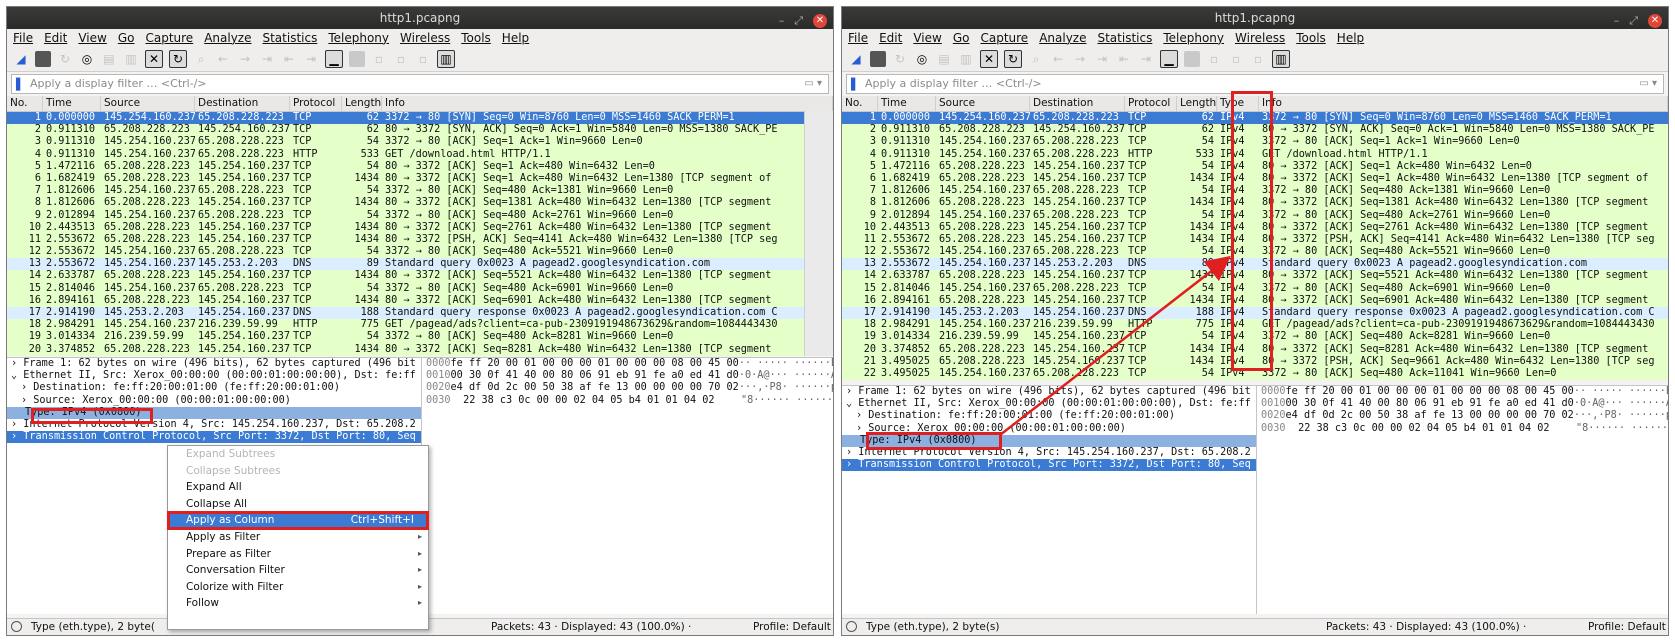 Image resolution: width=1675 pixels, height=642 pixels. I want to click on menu-wireless: Wireless, so click(1260, 38).